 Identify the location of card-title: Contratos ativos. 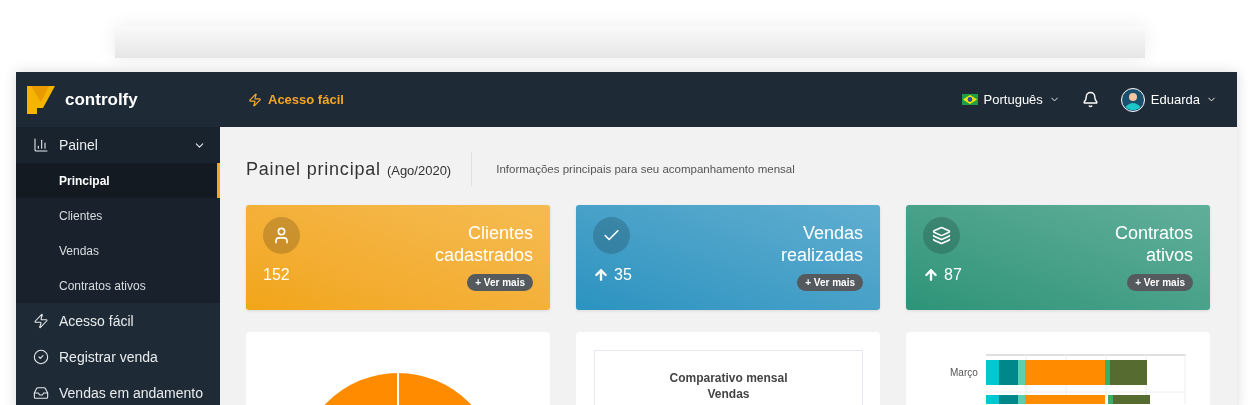
(1153, 244).